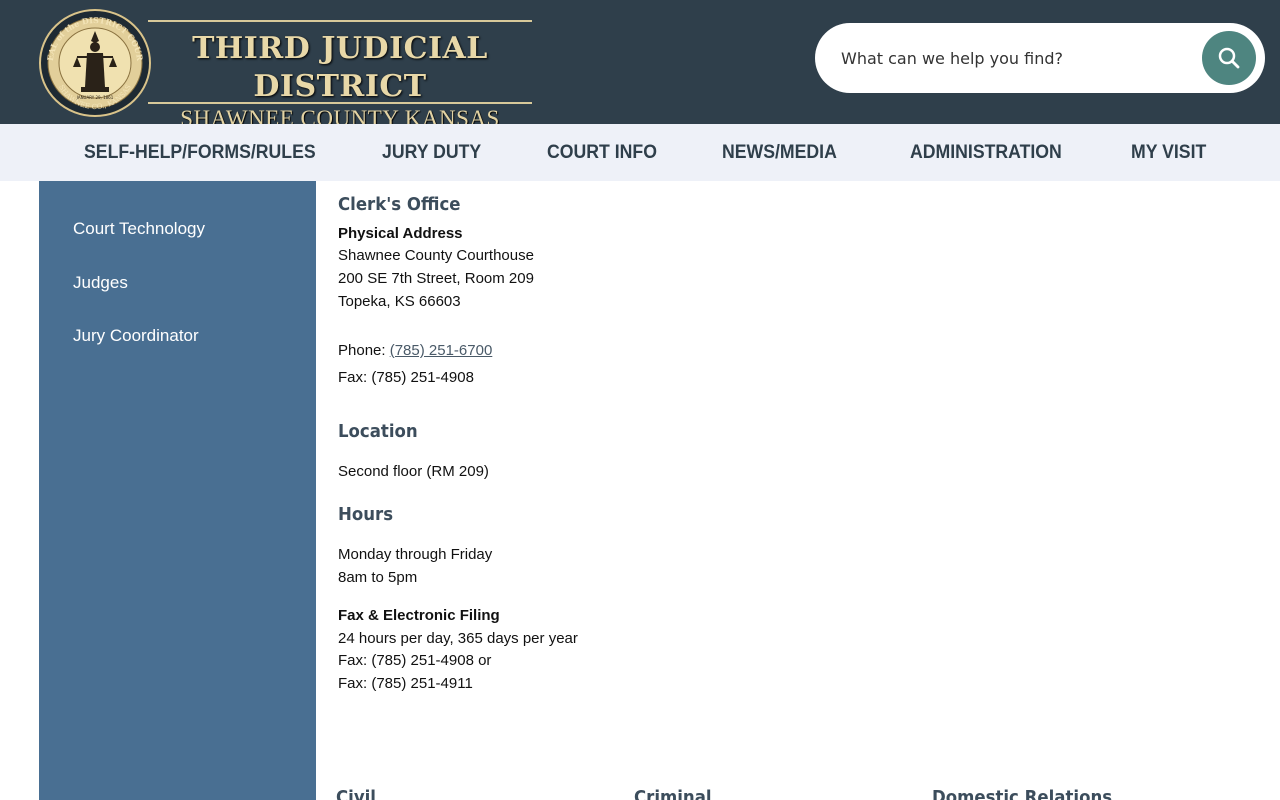 This screenshot has width=1280, height=800. I want to click on search-icon, so click(1229, 58).